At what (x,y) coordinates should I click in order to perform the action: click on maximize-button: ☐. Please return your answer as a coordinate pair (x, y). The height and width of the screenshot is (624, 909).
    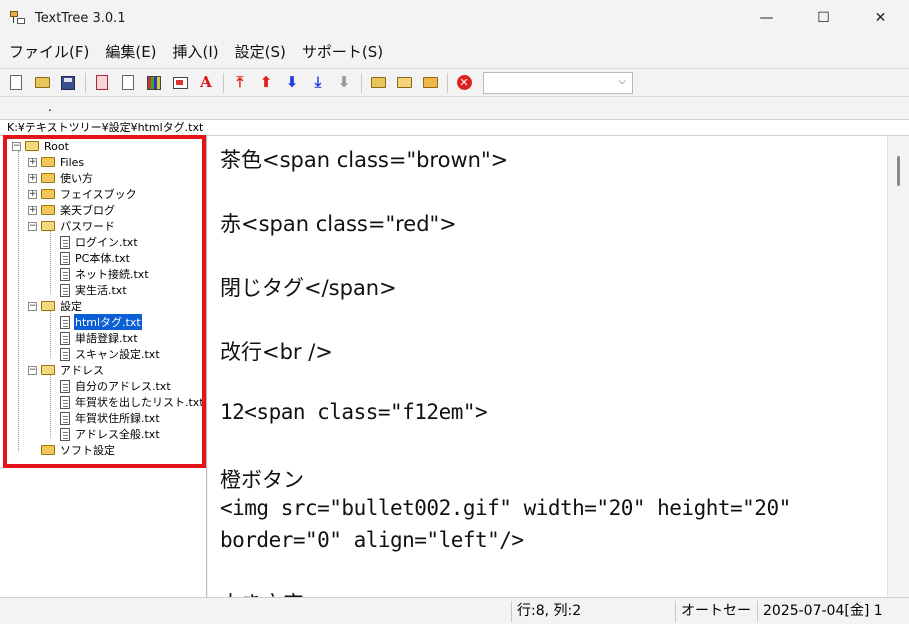
    Looking at the image, I should click on (823, 18).